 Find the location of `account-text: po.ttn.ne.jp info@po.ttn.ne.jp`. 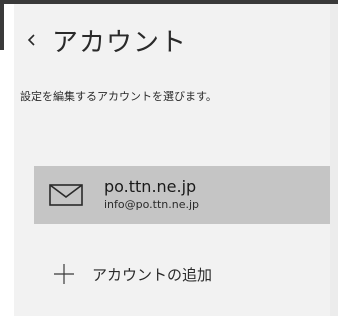

account-text: po.ttn.ne.jp info@po.ttn.ne.jp is located at coordinates (151, 195).